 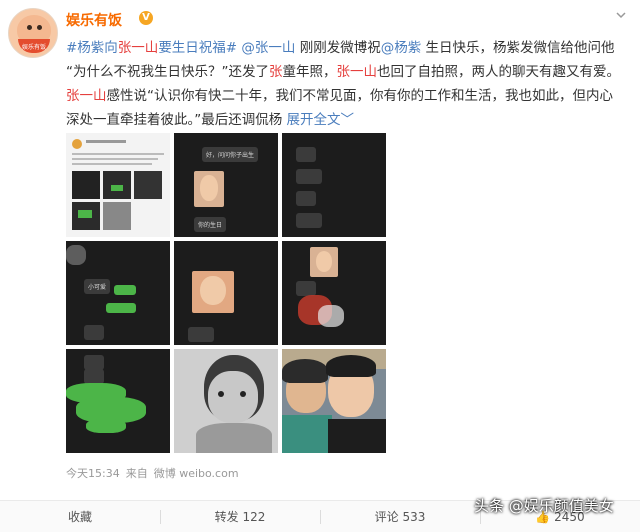 I want to click on chat-bubble: 你的生日, so click(x=210, y=224).